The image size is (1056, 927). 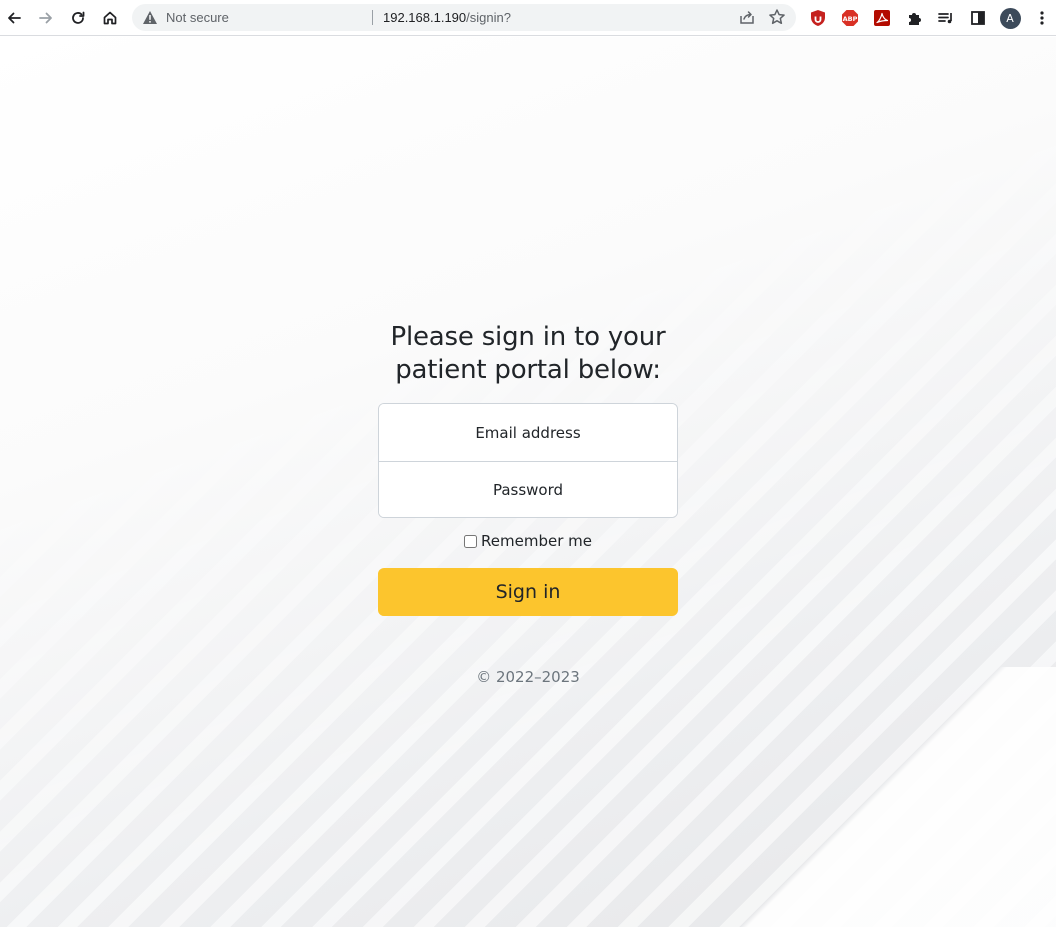 I want to click on home-icon, so click(x=110, y=18).